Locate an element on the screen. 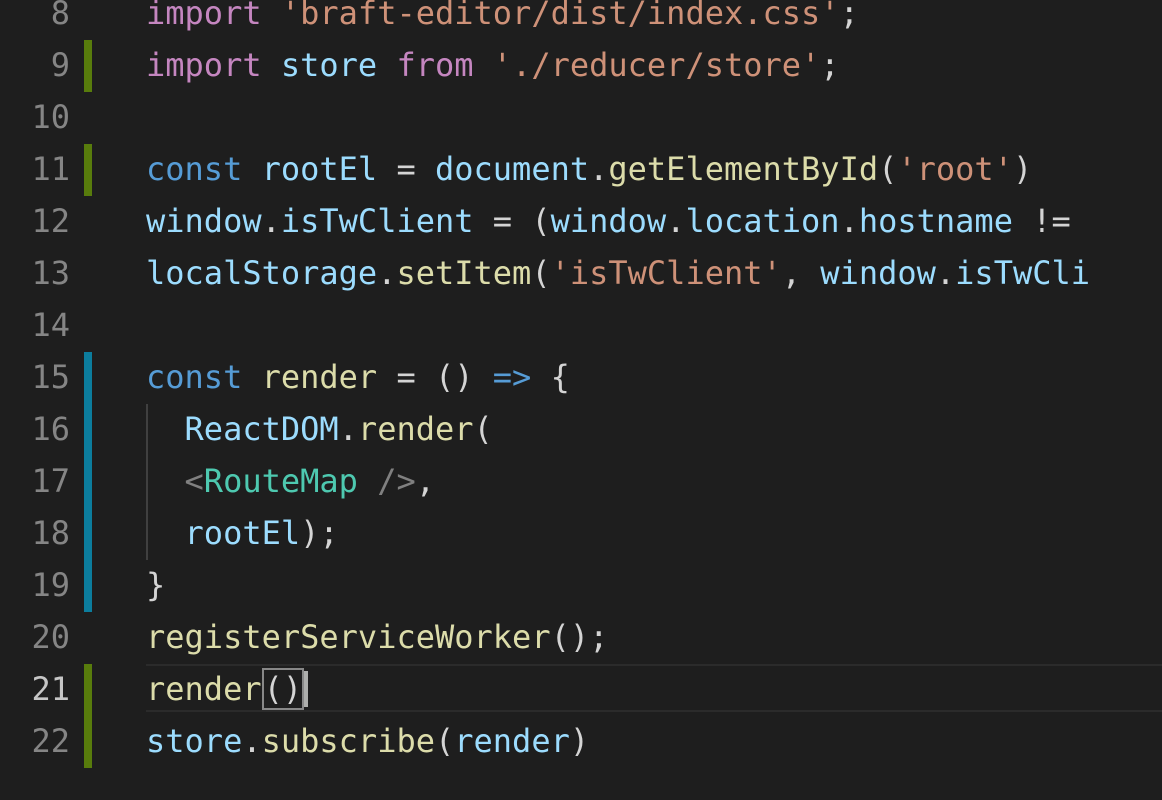 The height and width of the screenshot is (800, 1162). code-token: ReactDOM is located at coordinates (261, 429).